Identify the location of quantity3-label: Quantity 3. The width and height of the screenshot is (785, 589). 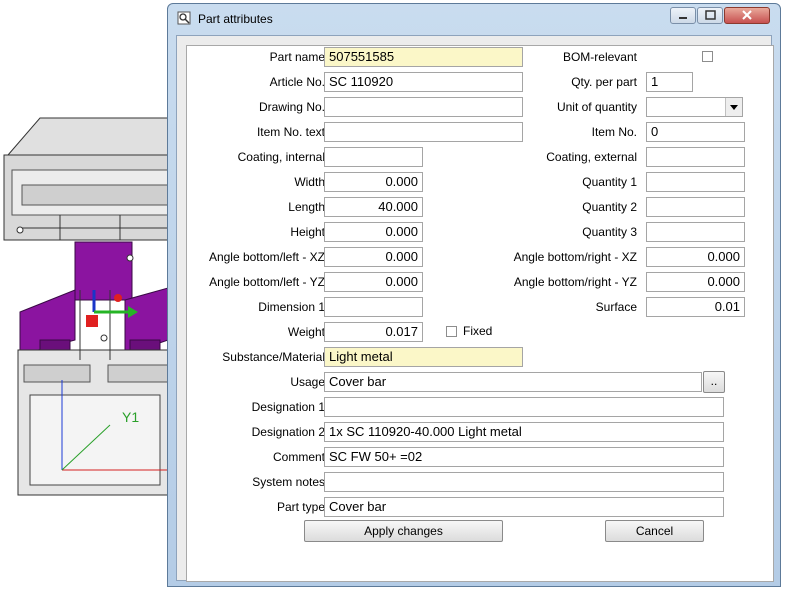
(609, 232).